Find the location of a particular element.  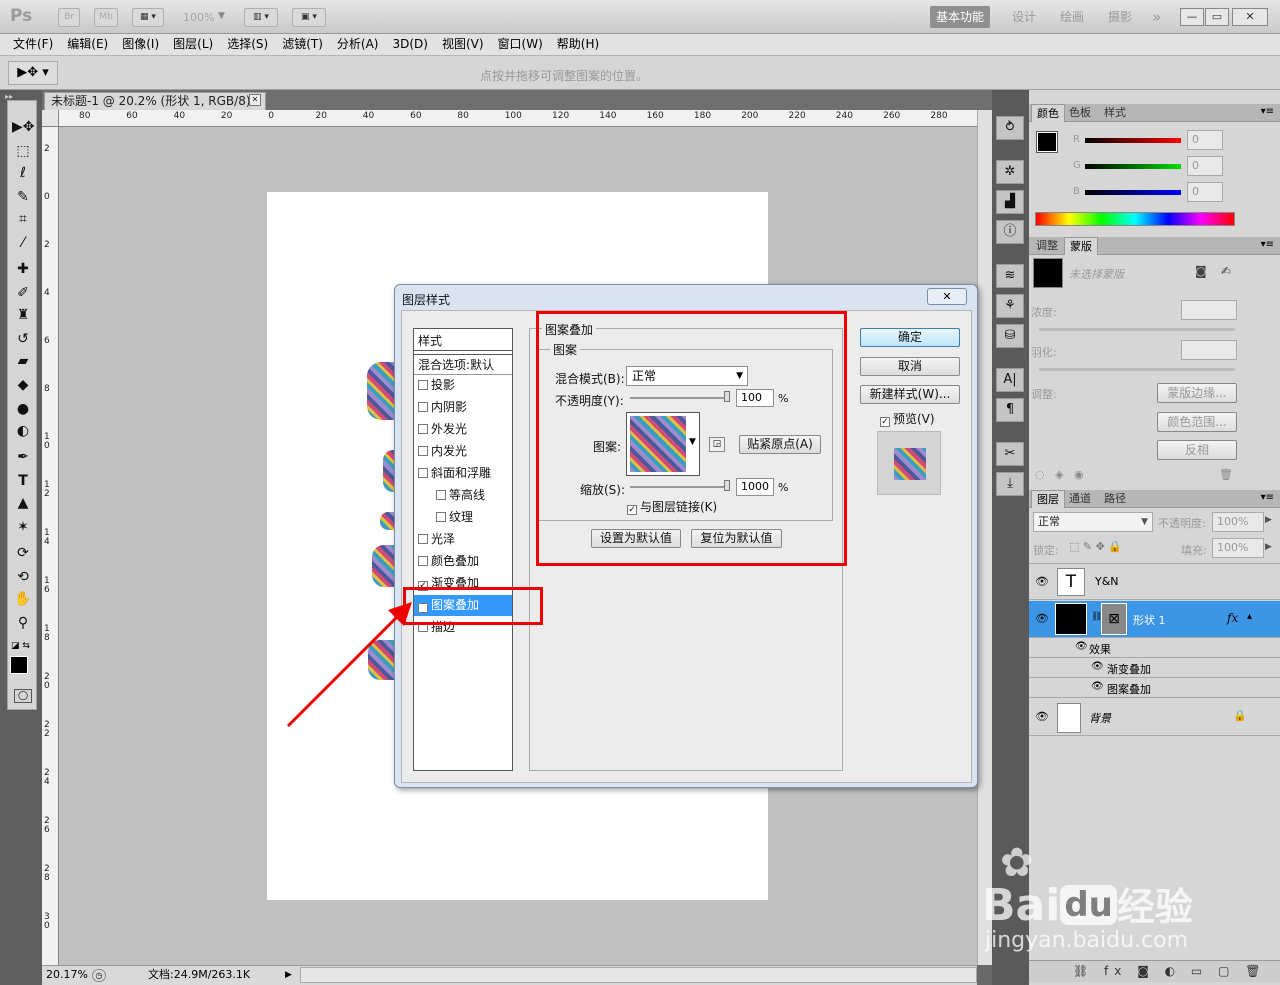

fill-arrow-icon: ▶ is located at coordinates (1268, 547).